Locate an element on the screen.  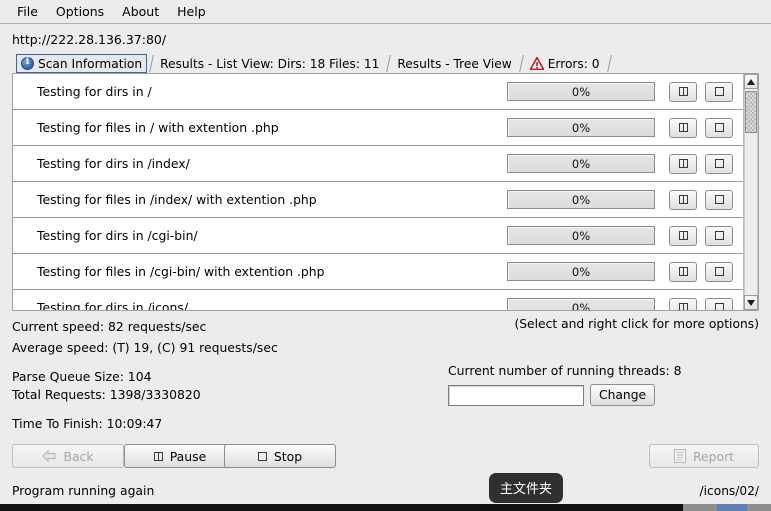
task-label: Testing for dirs in / is located at coordinates (94, 91).